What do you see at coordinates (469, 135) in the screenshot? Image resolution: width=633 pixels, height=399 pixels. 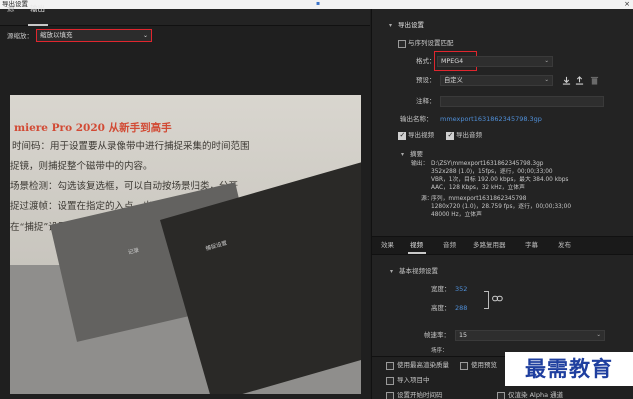 I see `export-audio-label: 导出音频` at bounding box center [469, 135].